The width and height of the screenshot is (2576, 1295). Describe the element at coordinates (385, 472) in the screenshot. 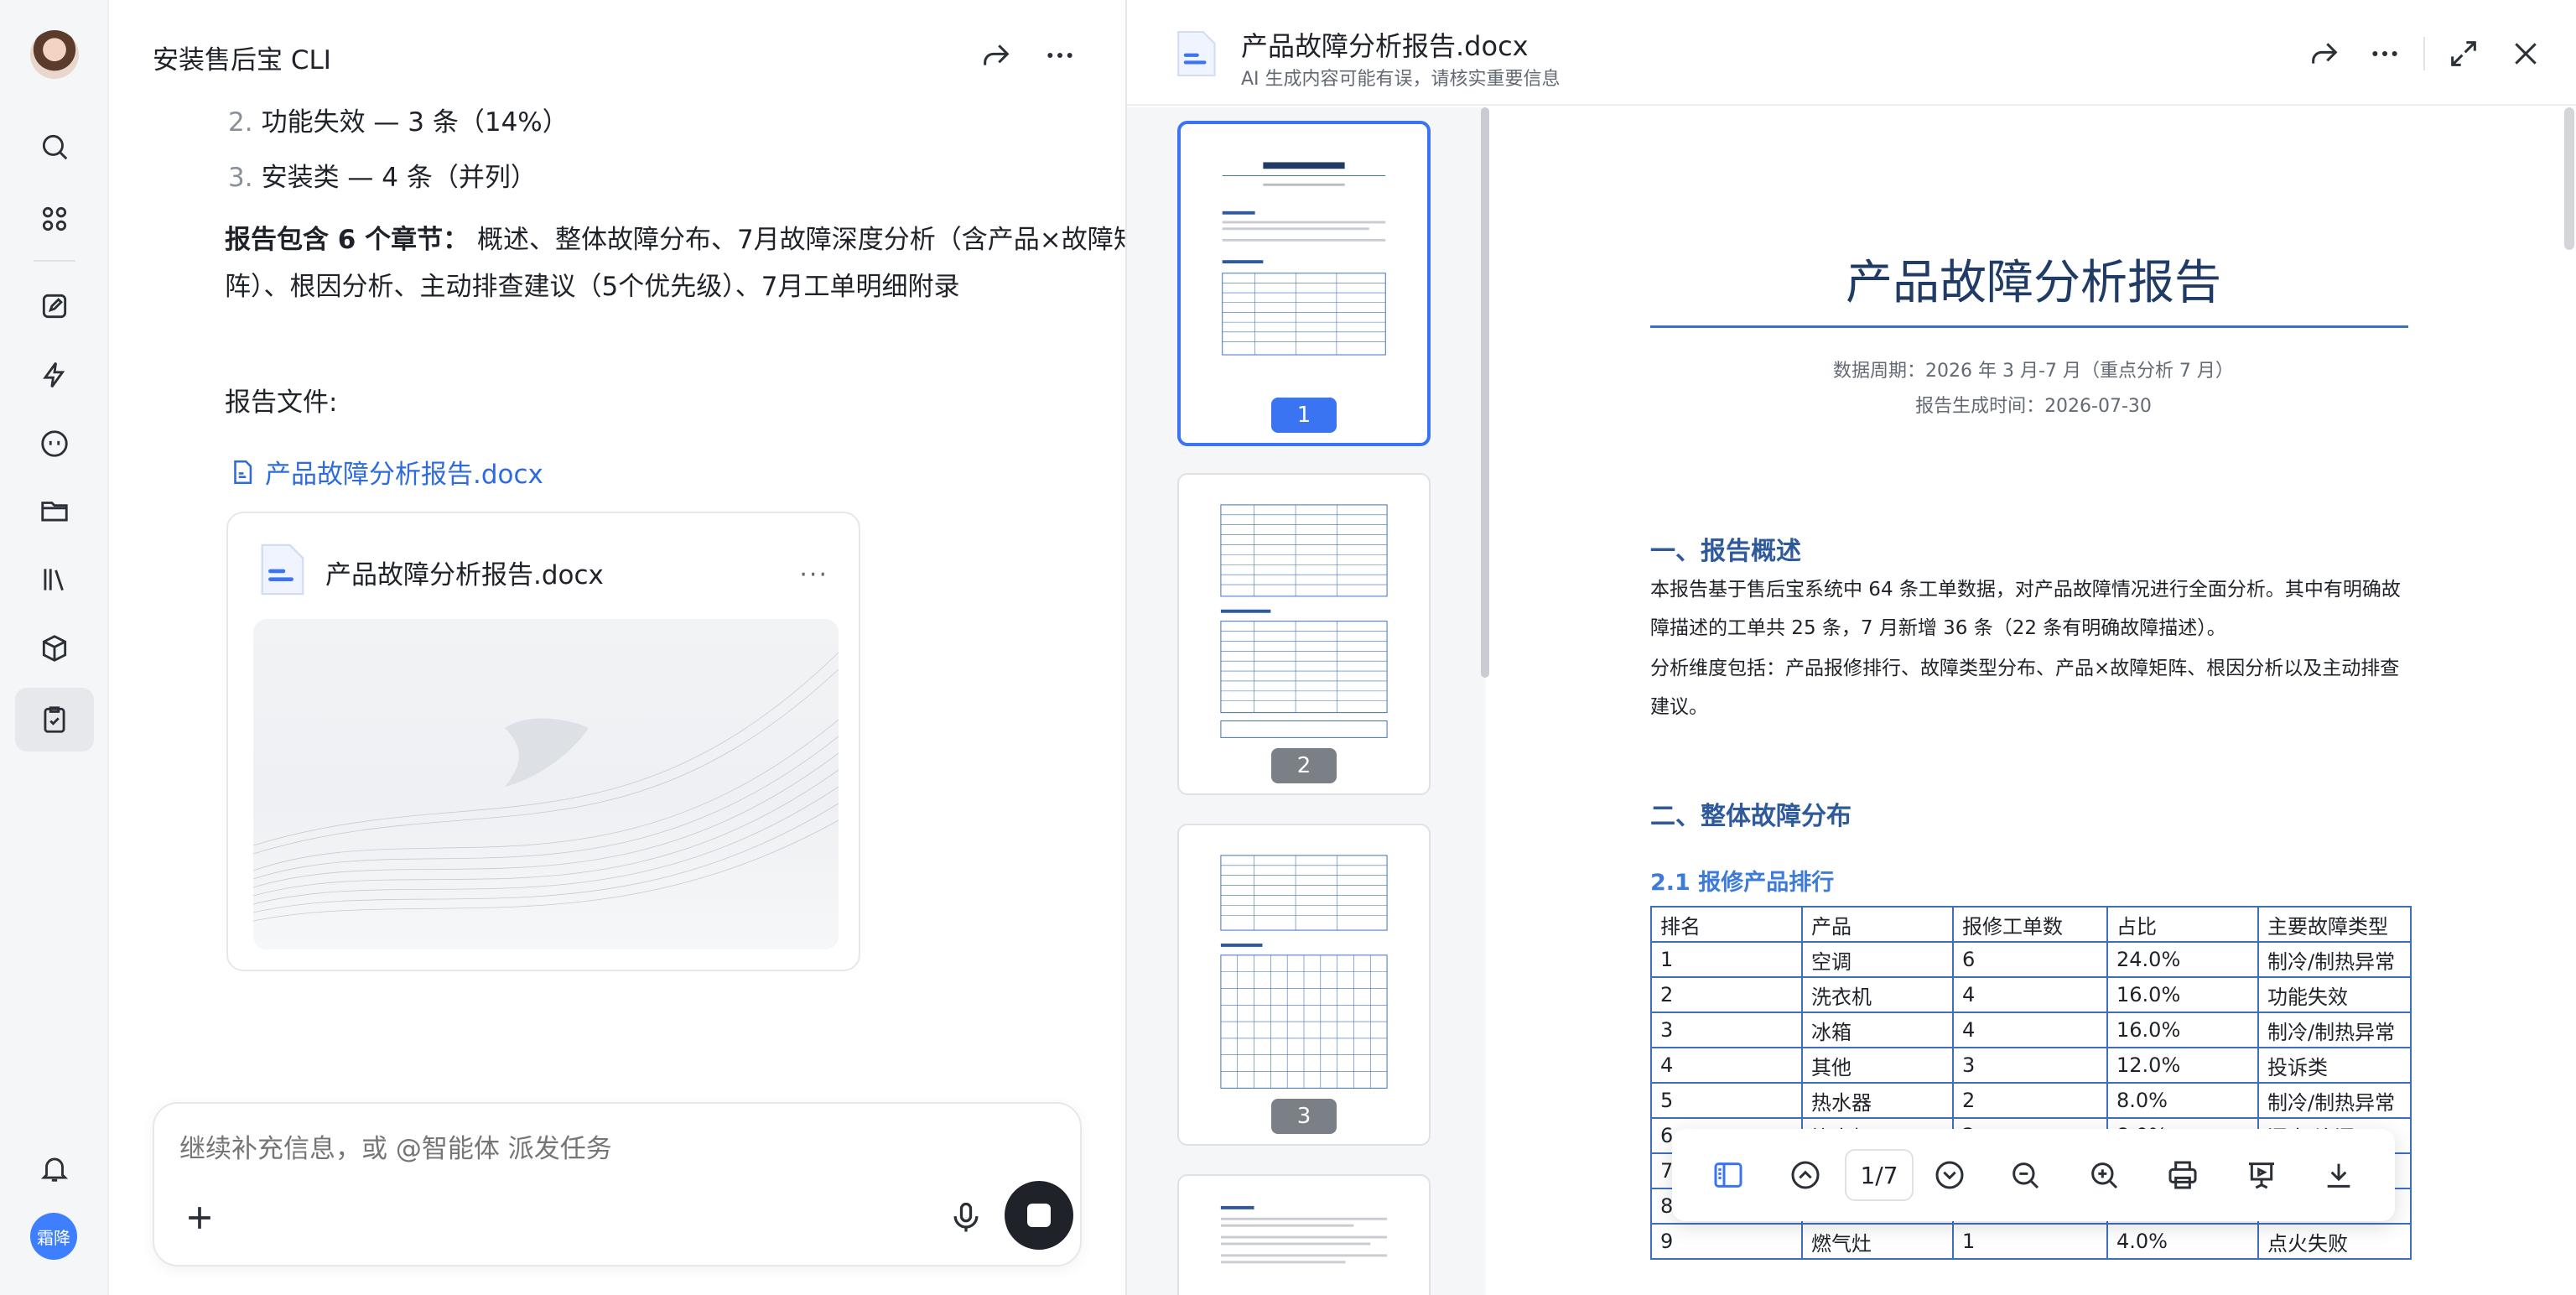

I see `file-link: 产品故障分析报告.docx` at that location.